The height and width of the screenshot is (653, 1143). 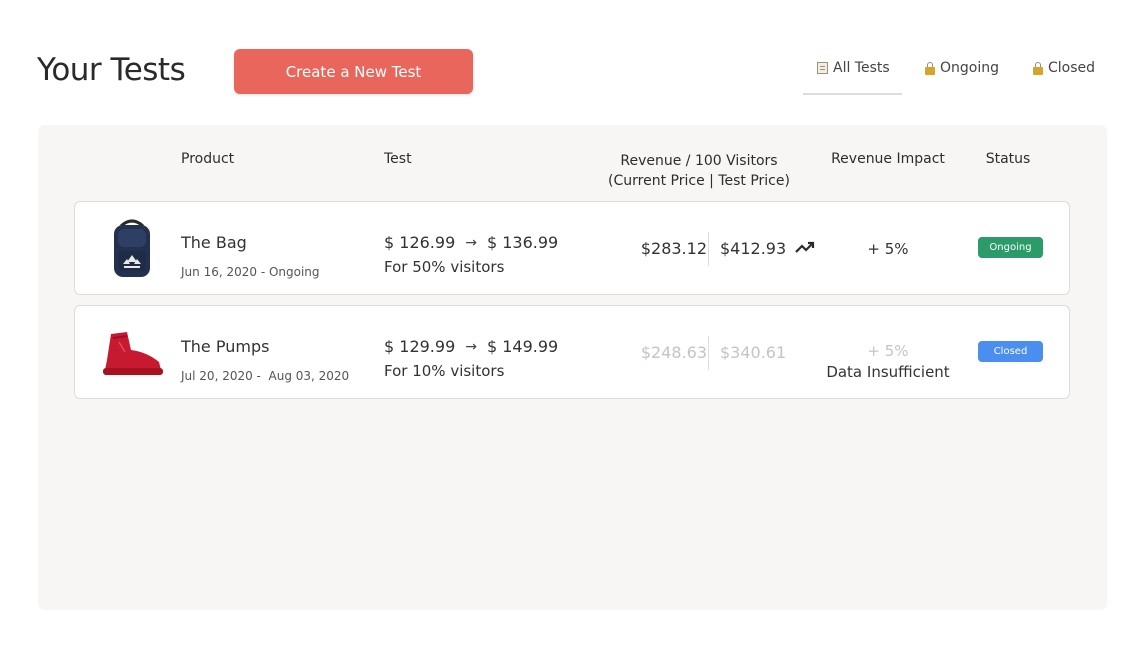 What do you see at coordinates (969, 68) in the screenshot?
I see `tab-ongoing-label: Ongoing` at bounding box center [969, 68].